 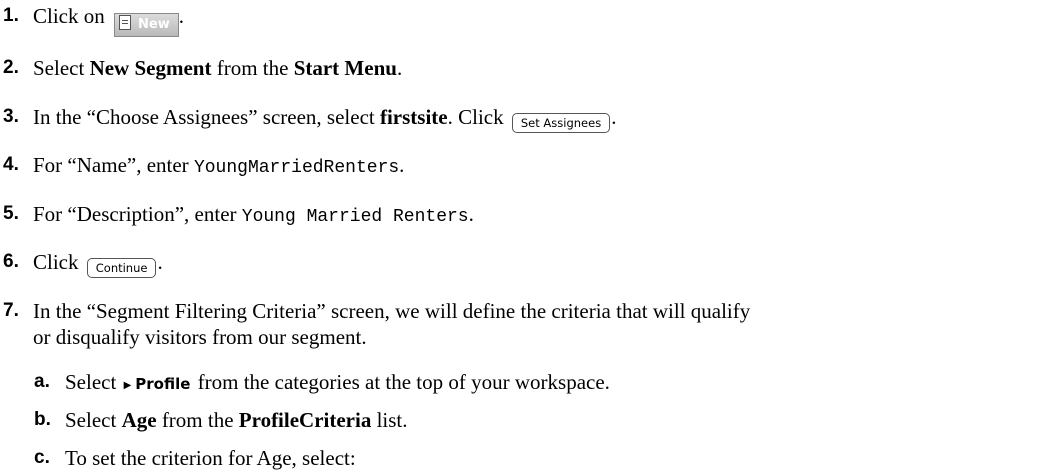 What do you see at coordinates (125, 22) in the screenshot?
I see `document-icon` at bounding box center [125, 22].